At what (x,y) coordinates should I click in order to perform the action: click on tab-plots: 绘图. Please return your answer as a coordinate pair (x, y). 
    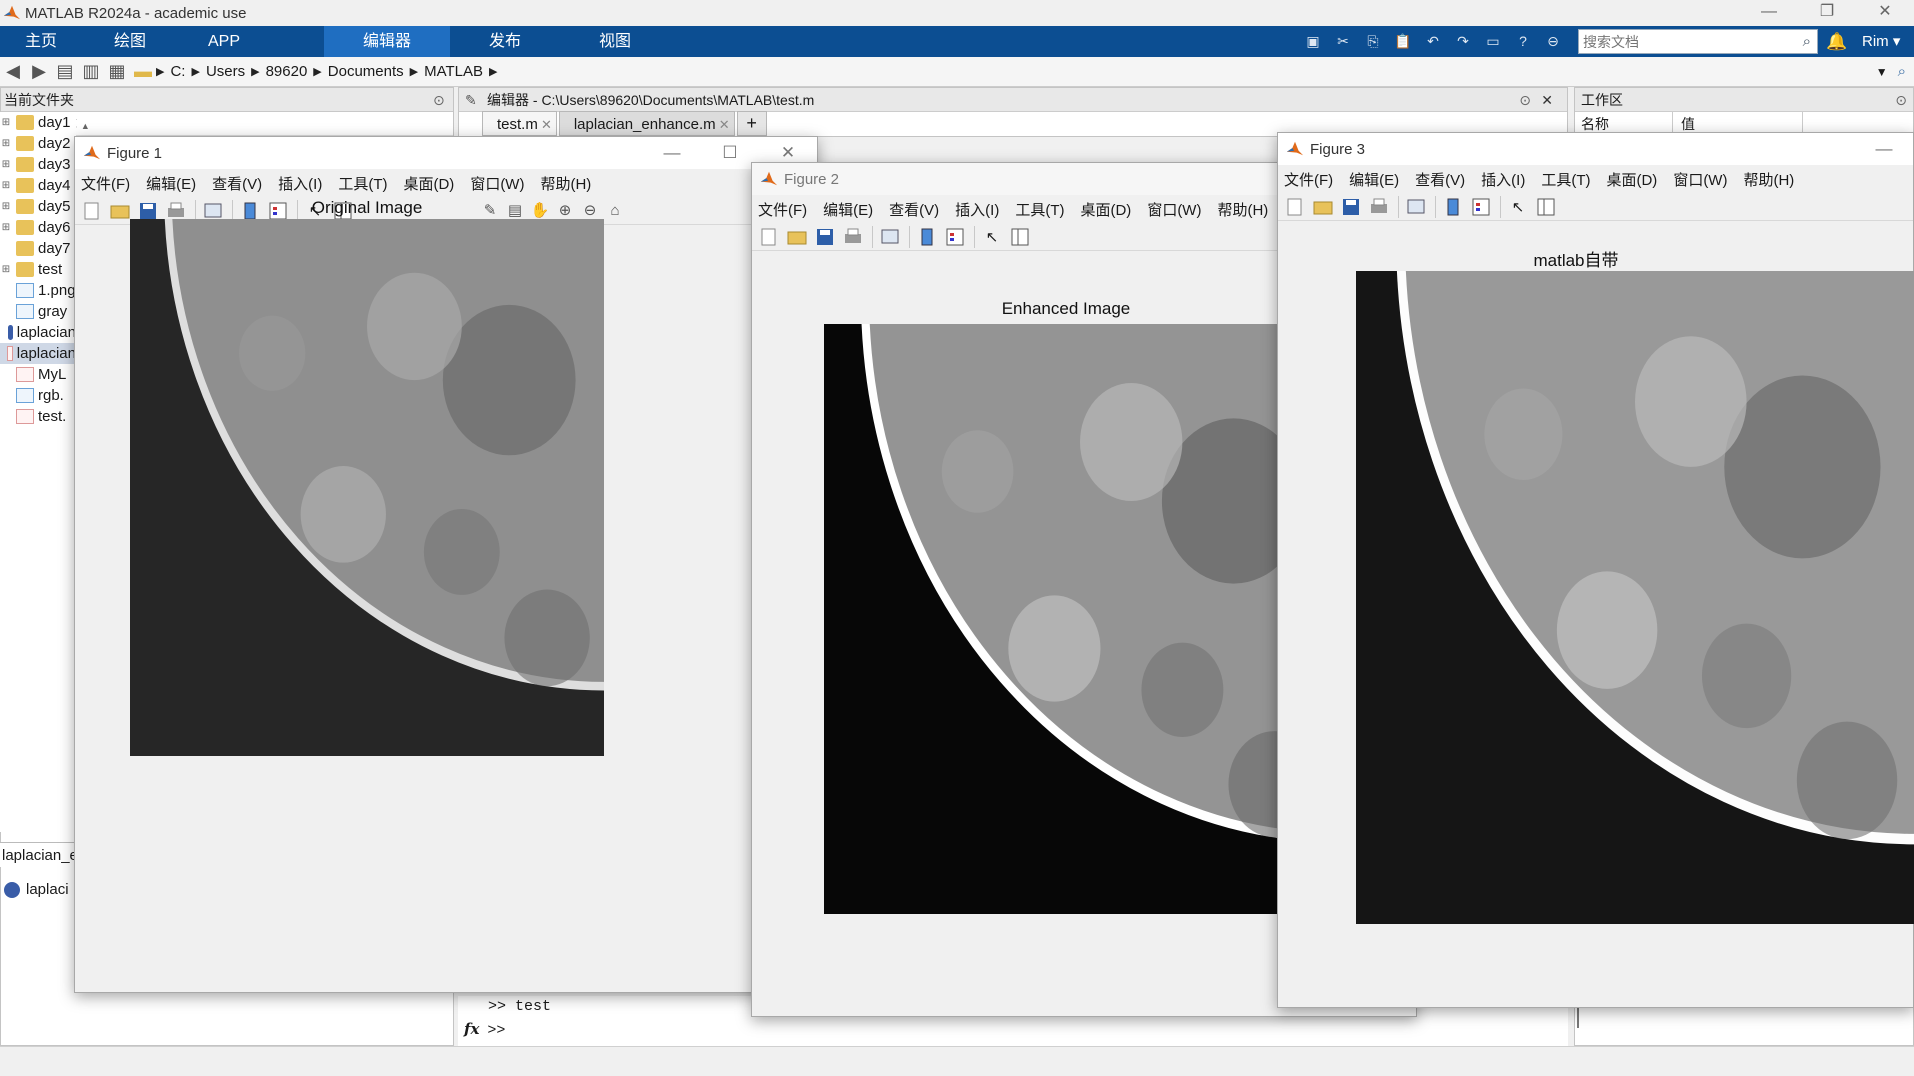
    Looking at the image, I should click on (130, 41).